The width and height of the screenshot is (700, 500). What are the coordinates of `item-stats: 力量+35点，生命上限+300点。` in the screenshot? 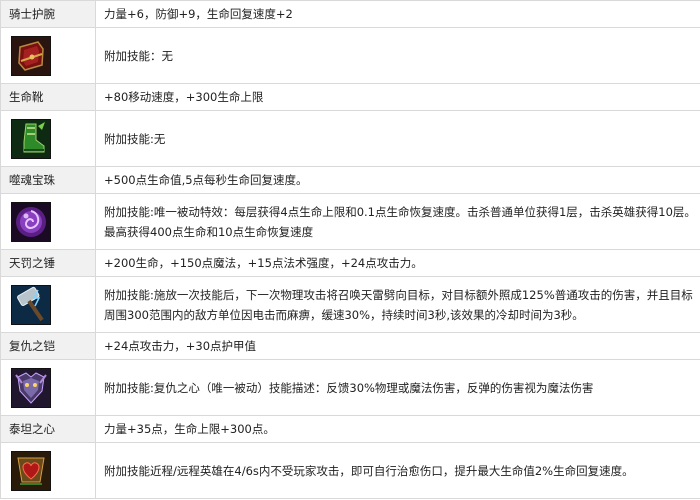 It's located at (397, 429).